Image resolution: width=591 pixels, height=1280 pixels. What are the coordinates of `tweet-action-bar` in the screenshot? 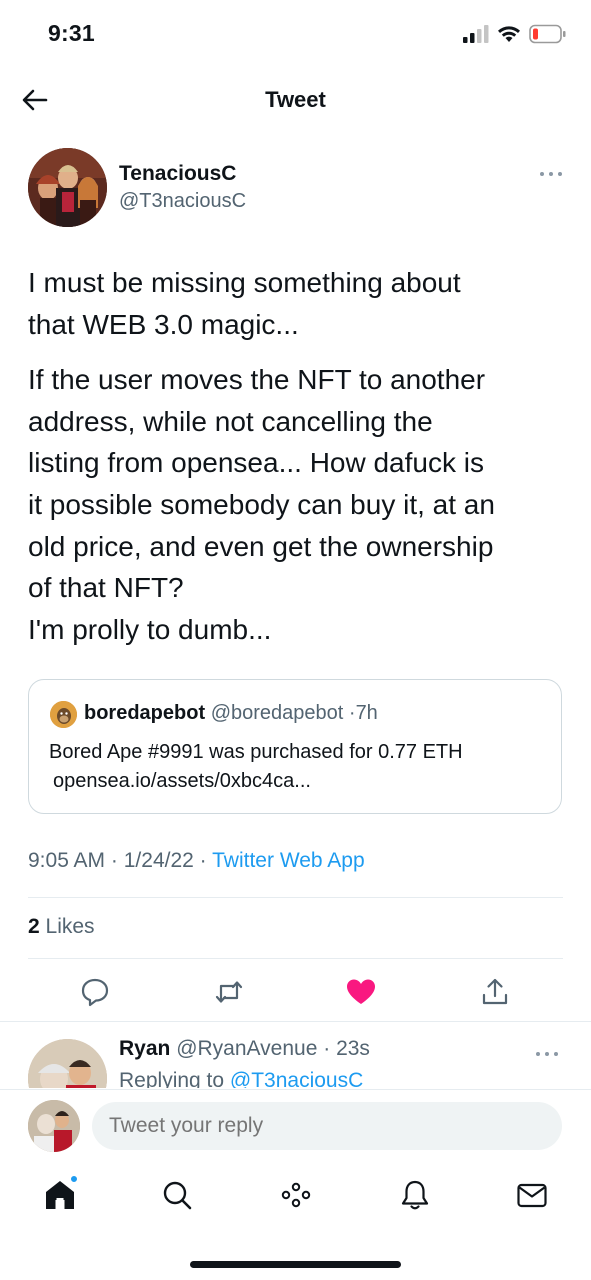 It's located at (295, 992).